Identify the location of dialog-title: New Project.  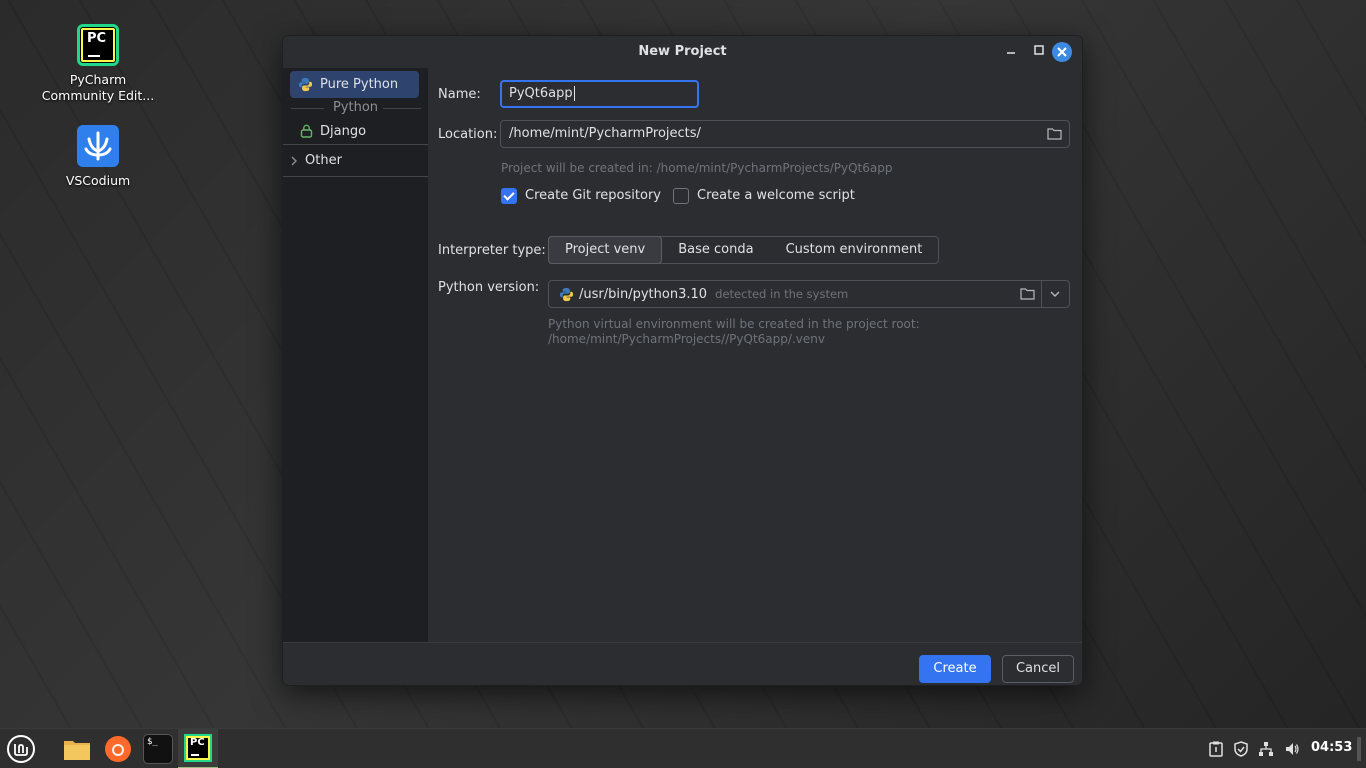
(682, 51).